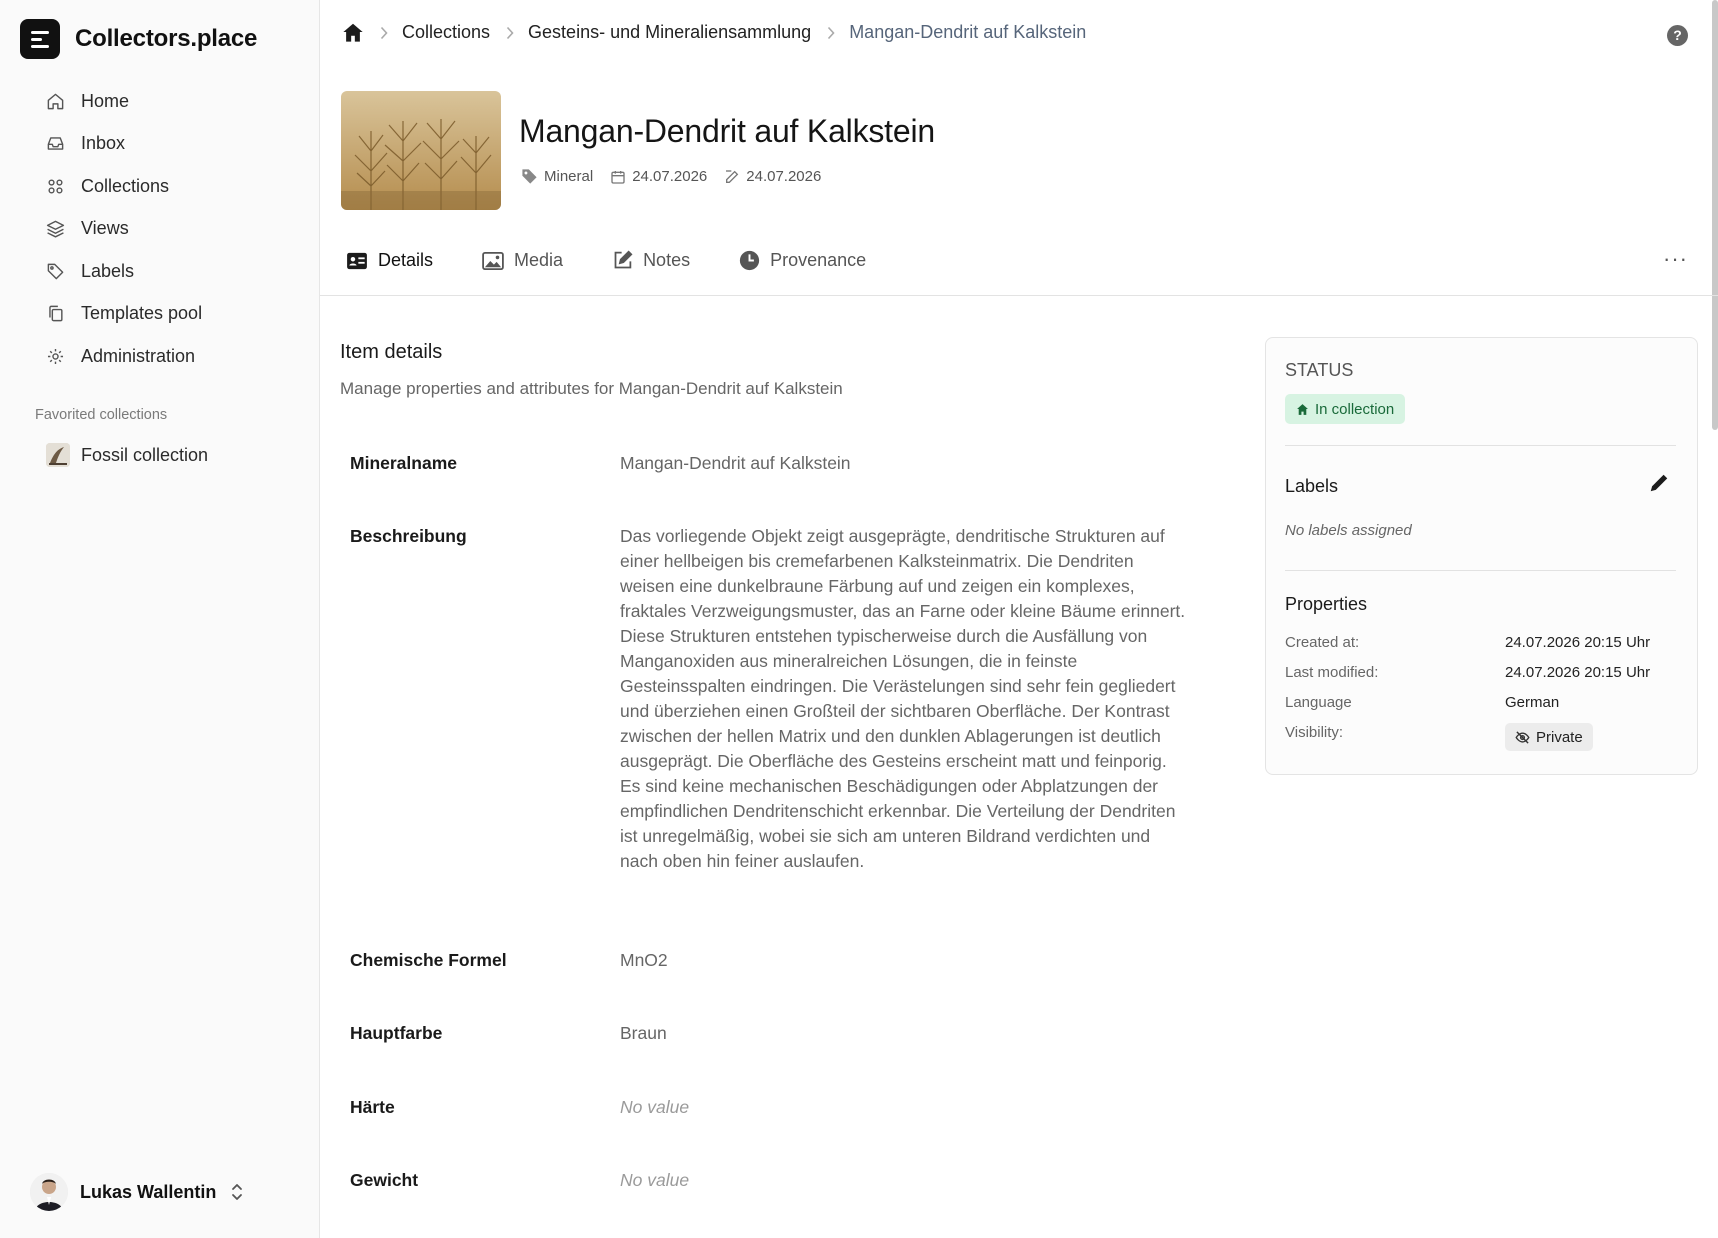 The image size is (1718, 1238). I want to click on edit-labels-button, so click(1659, 483).